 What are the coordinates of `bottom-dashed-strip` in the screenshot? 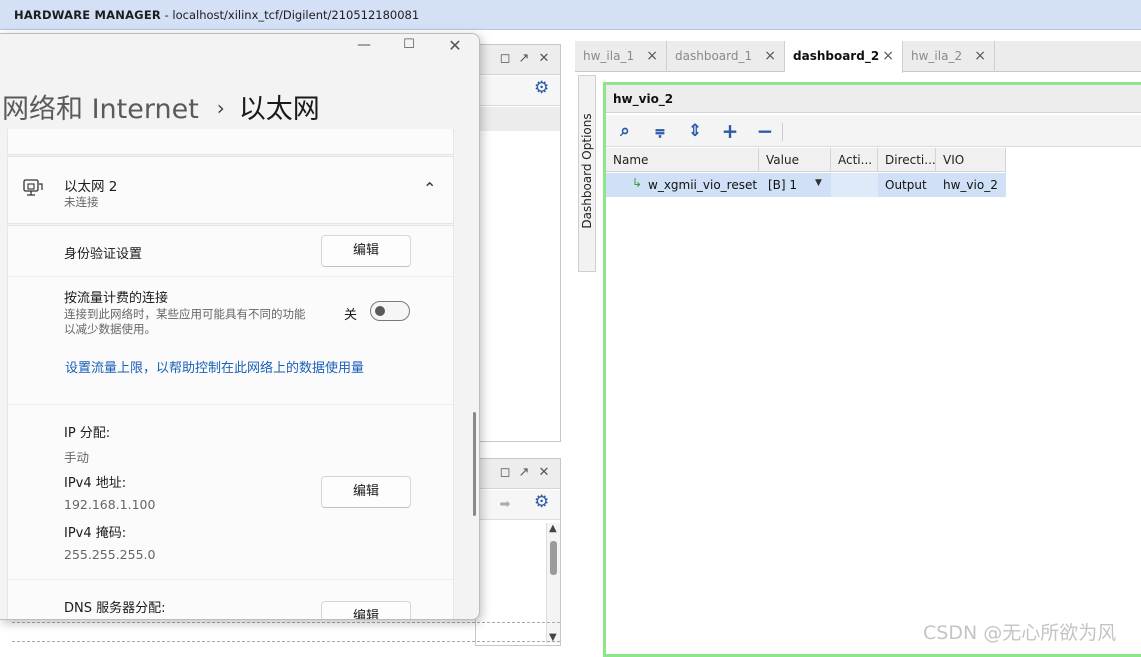 It's located at (286, 632).